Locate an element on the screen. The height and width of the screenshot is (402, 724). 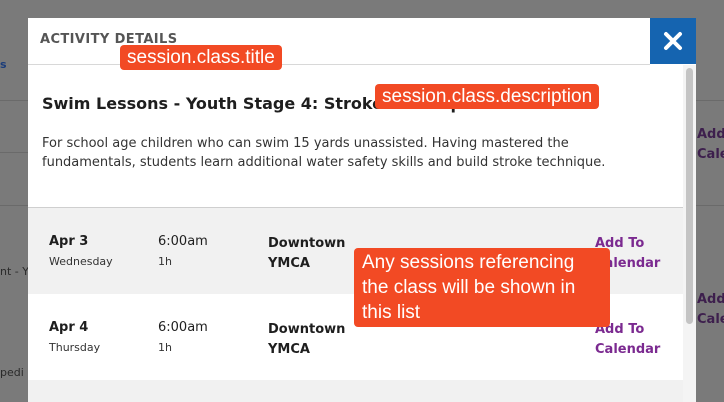
session-date: Apr 3 is located at coordinates (69, 241).